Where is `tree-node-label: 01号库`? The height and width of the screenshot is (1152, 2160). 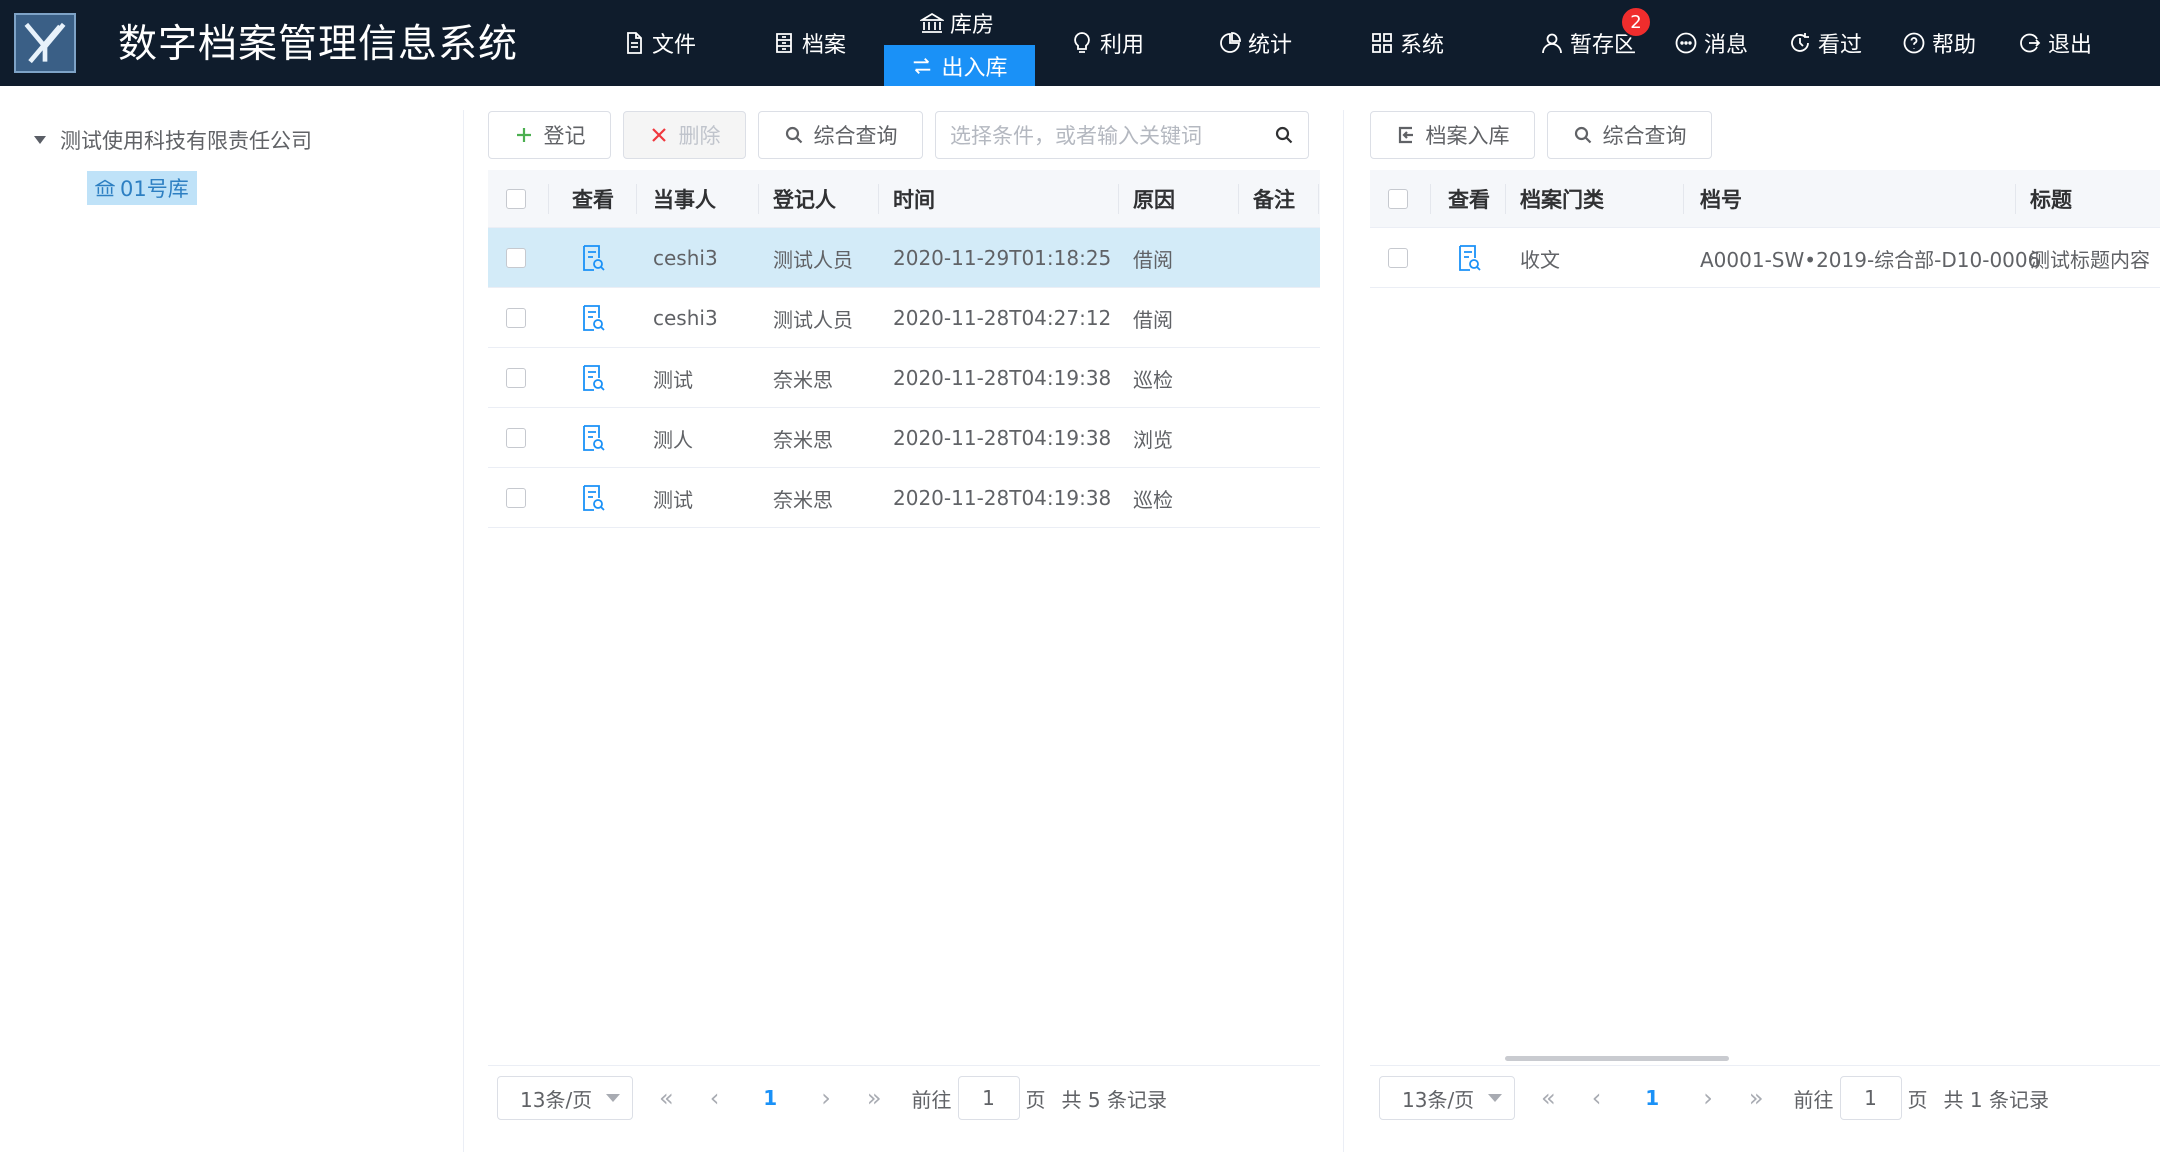
tree-node-label: 01号库 is located at coordinates (154, 189).